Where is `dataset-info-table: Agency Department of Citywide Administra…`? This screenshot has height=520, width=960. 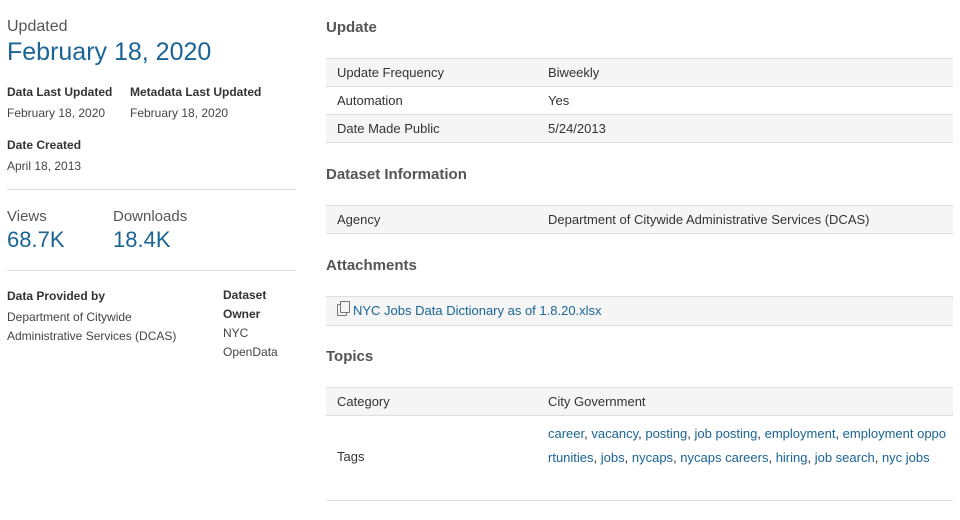
dataset-info-table: Agency Department of Citywide Administra… is located at coordinates (639, 219).